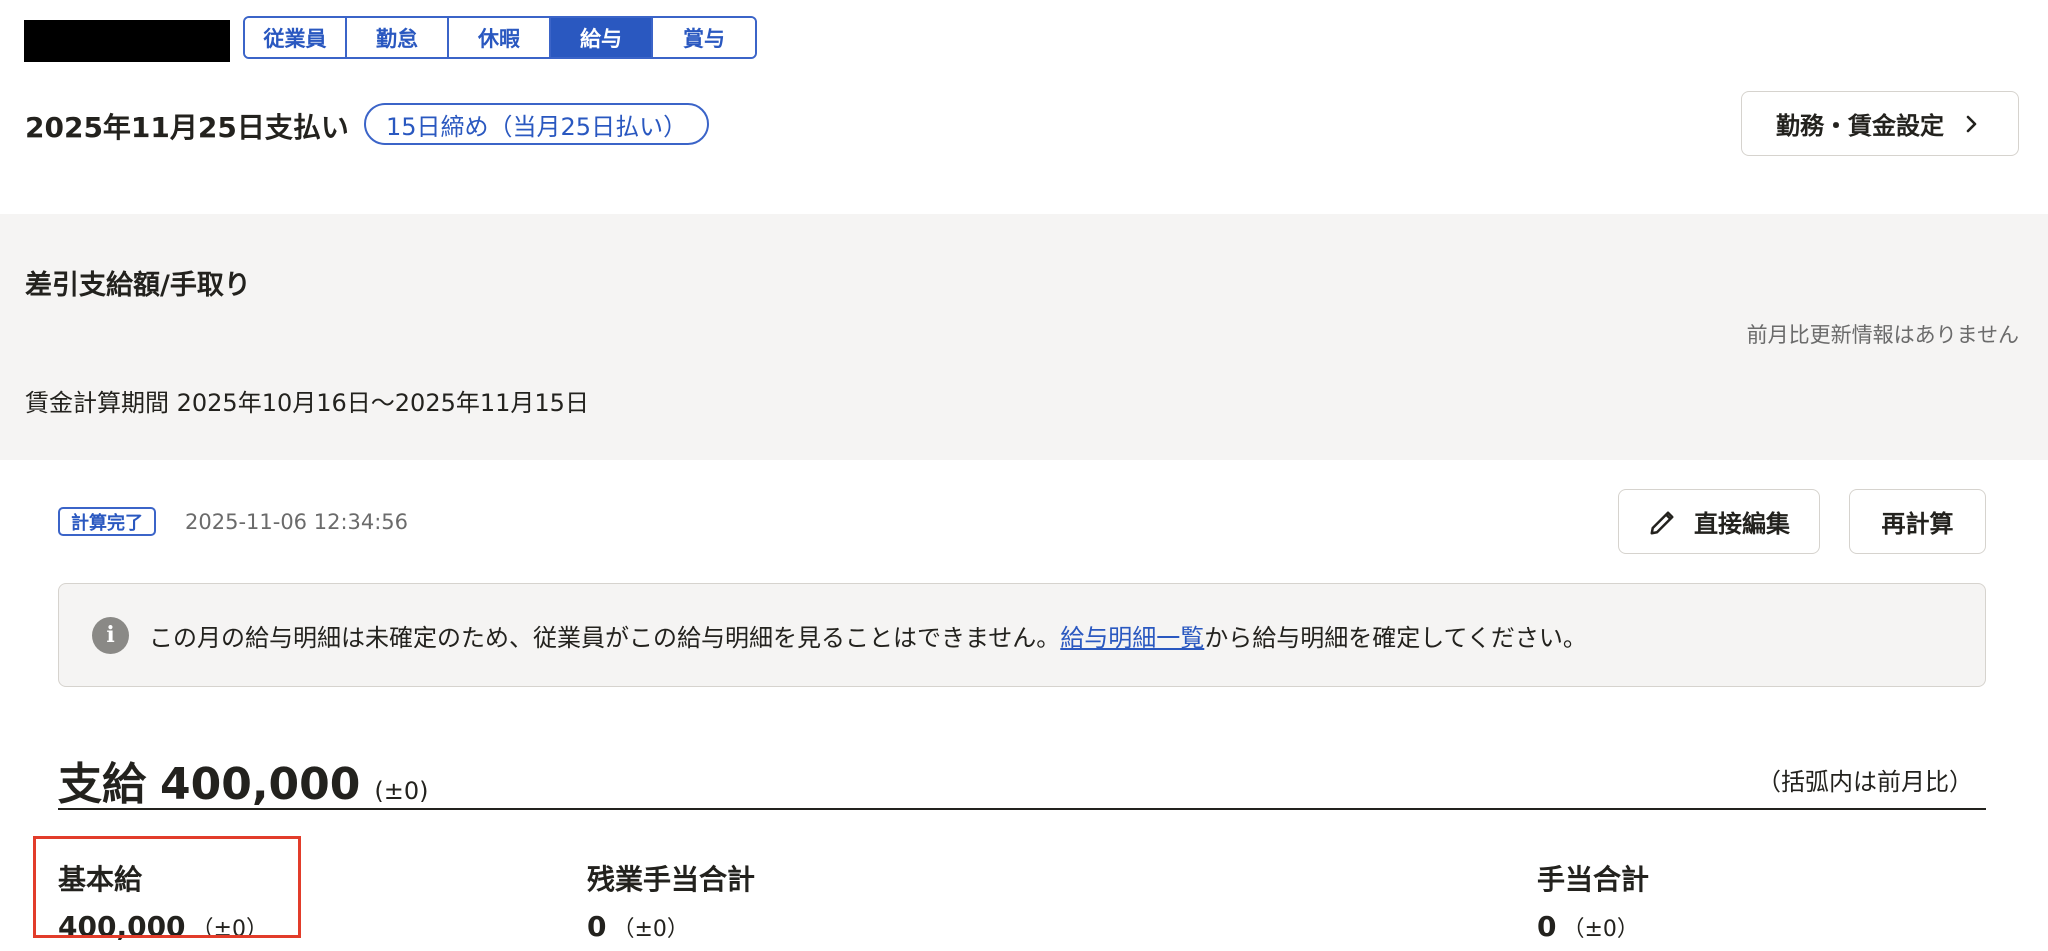  I want to click on item-name: 手当合計, so click(1593, 879).